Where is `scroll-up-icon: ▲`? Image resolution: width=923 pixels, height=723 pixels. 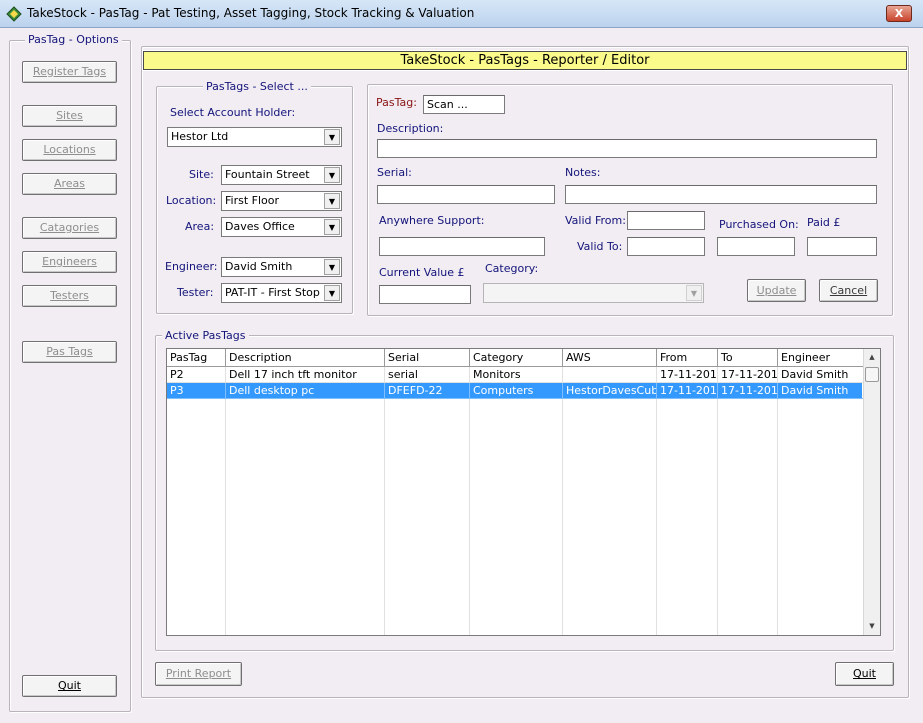
scroll-up-icon: ▲ is located at coordinates (872, 357).